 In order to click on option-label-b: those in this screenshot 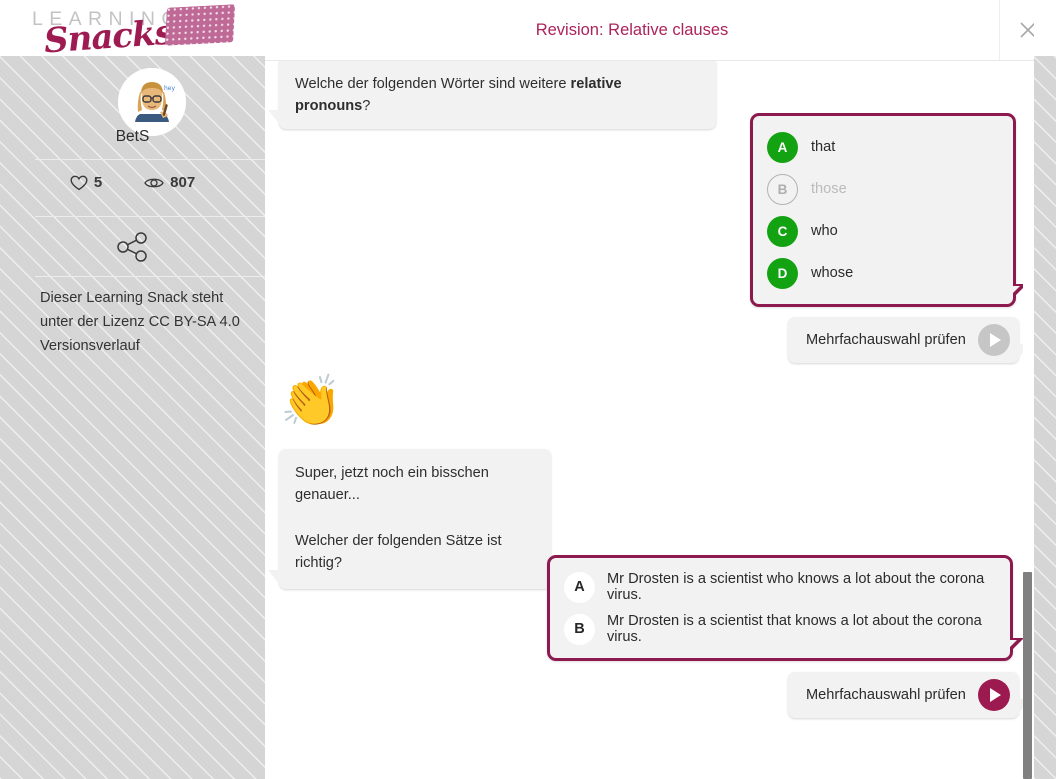, I will do `click(829, 189)`.